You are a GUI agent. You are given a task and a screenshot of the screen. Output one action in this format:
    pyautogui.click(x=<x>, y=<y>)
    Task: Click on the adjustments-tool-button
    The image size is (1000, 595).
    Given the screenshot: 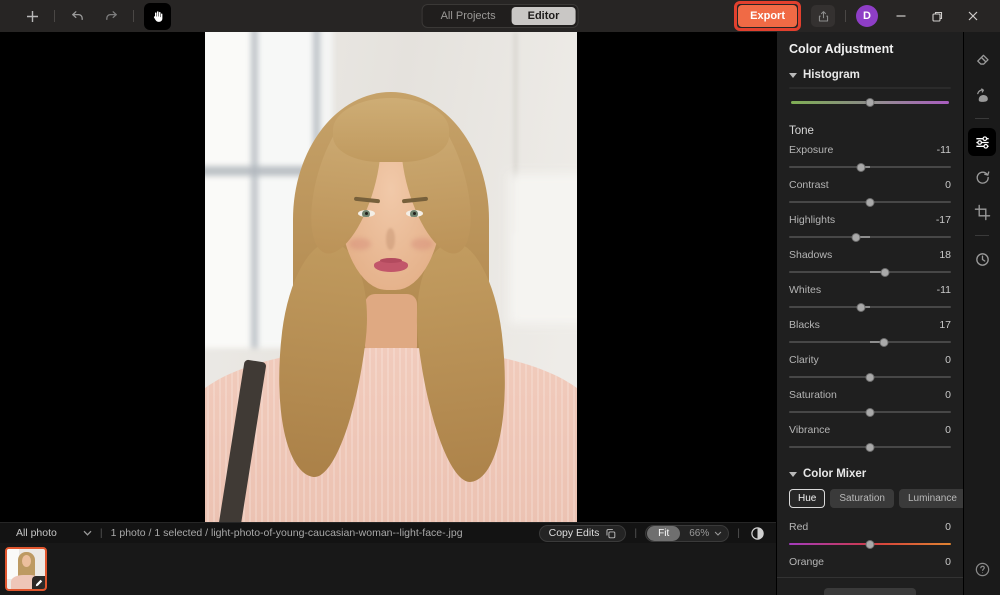 What is the action you would take?
    pyautogui.click(x=982, y=142)
    